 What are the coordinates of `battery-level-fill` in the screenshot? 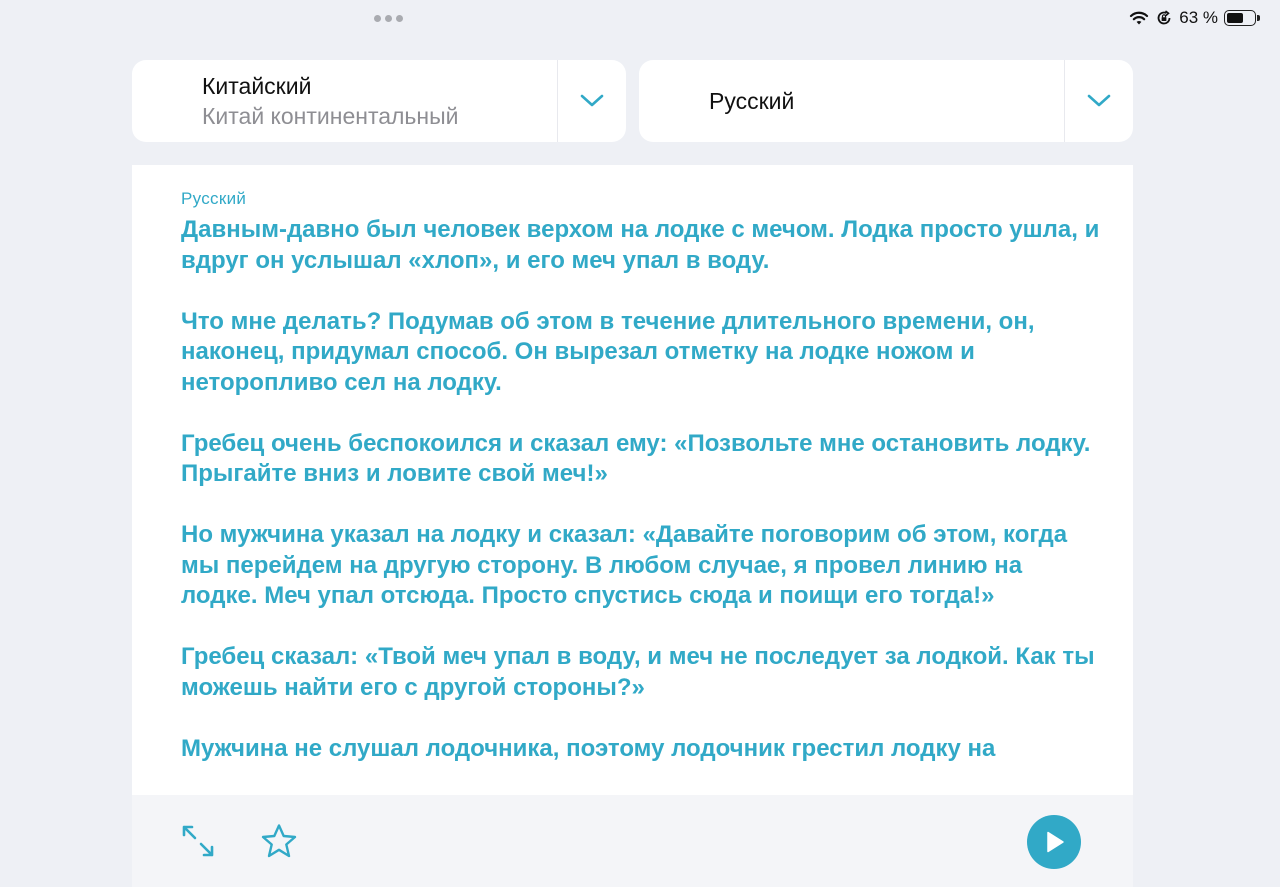 It's located at (1235, 18).